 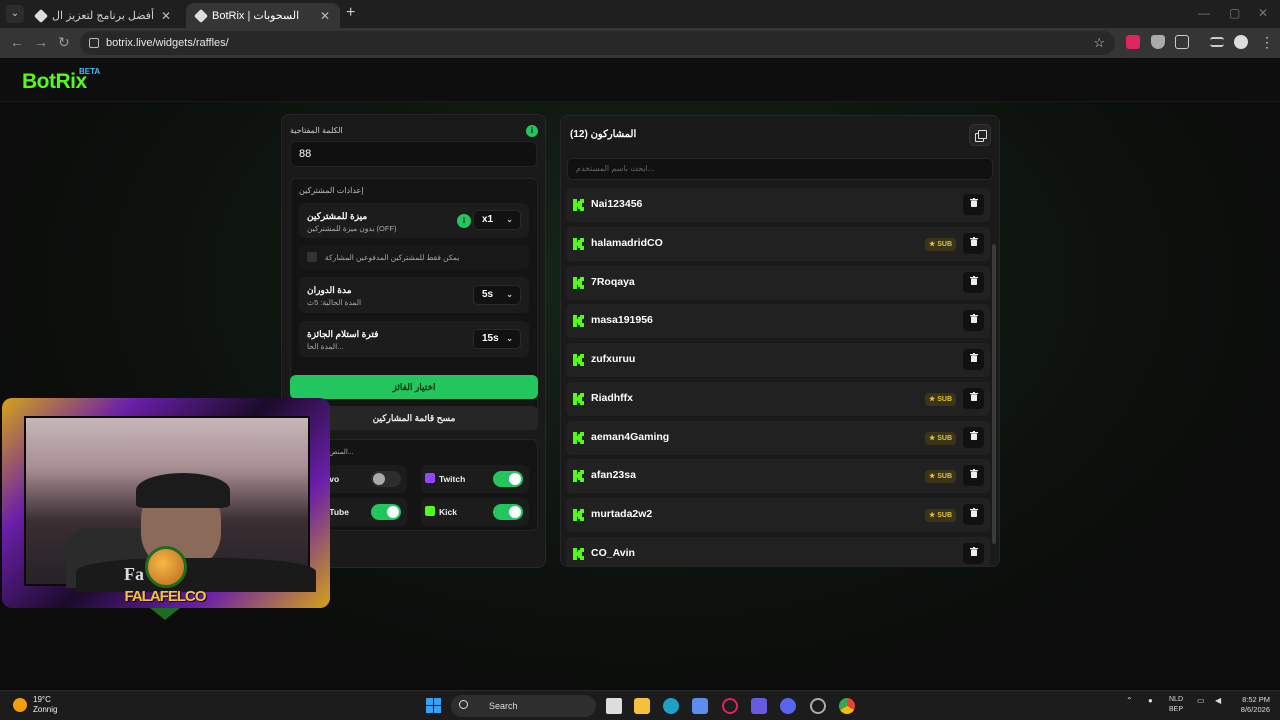 I want to click on opera-icon, so click(x=730, y=706).